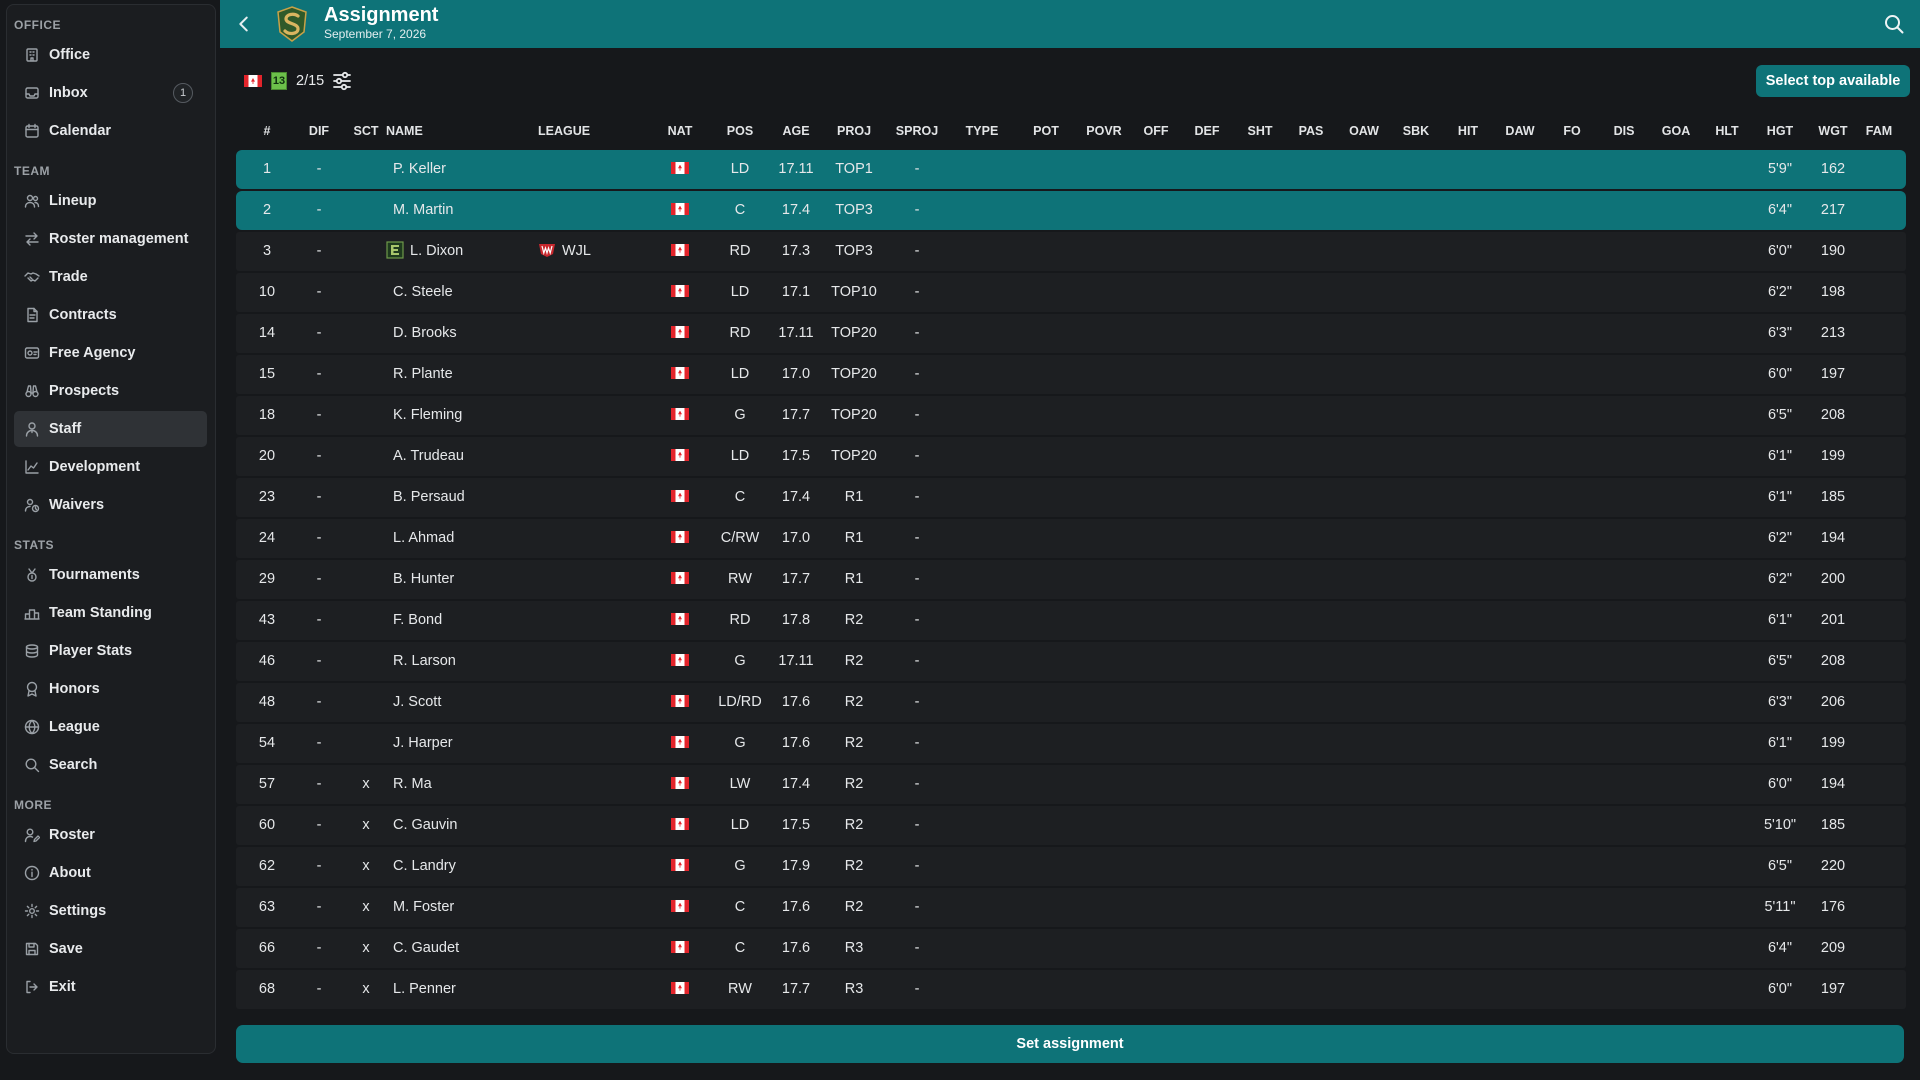  I want to click on column-header-hgt: HGT, so click(1780, 131).